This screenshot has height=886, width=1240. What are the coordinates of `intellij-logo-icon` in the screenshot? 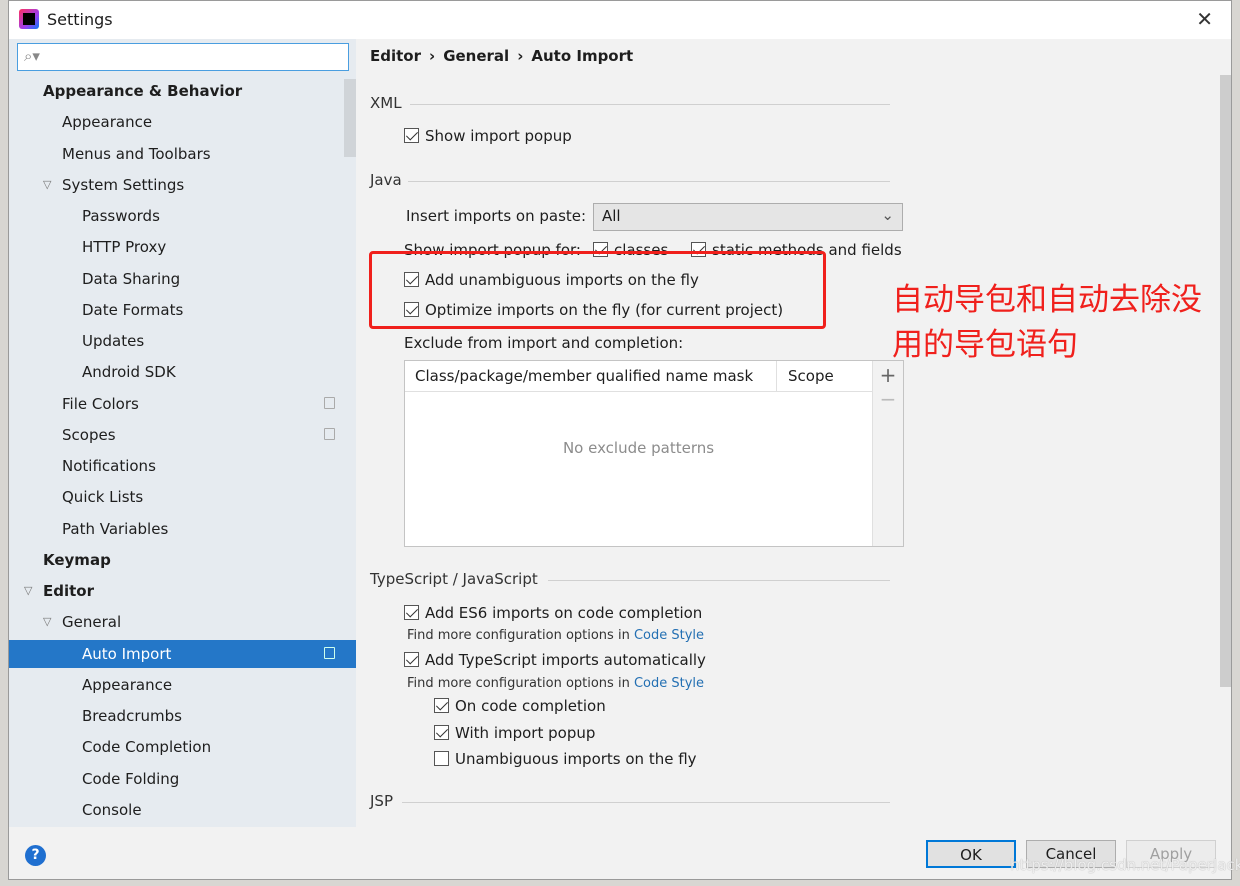 It's located at (29, 19).